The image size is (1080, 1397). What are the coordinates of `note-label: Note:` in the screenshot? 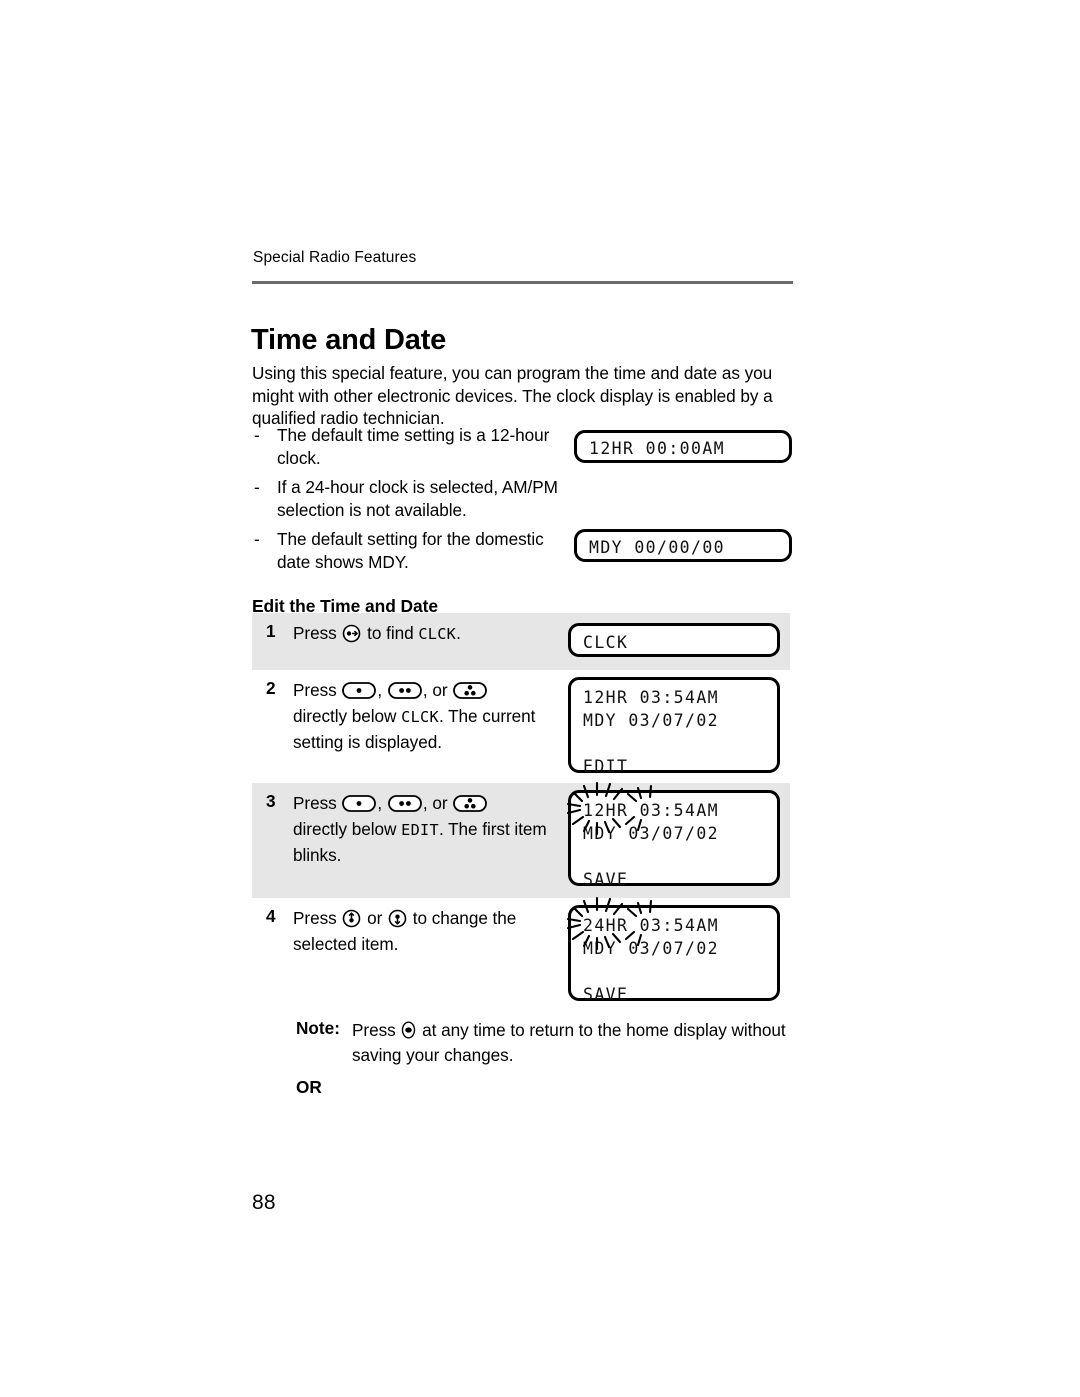 It's located at (318, 1028).